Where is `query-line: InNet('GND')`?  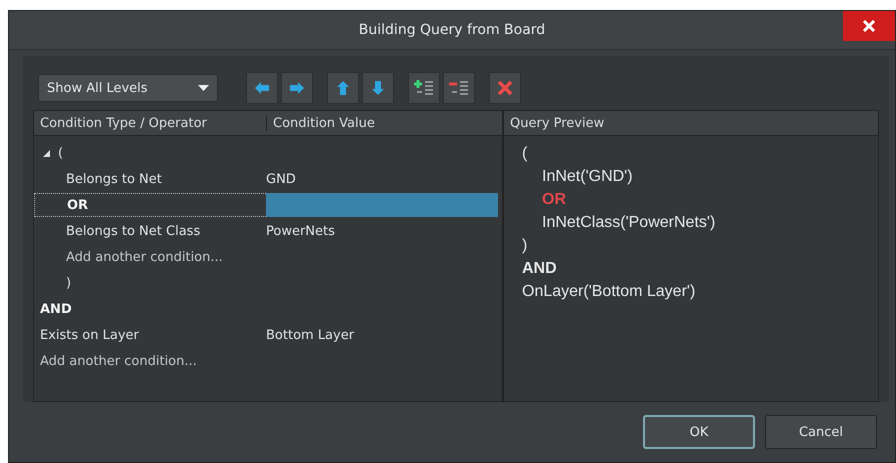
query-line: InNet('GND') is located at coordinates (587, 176).